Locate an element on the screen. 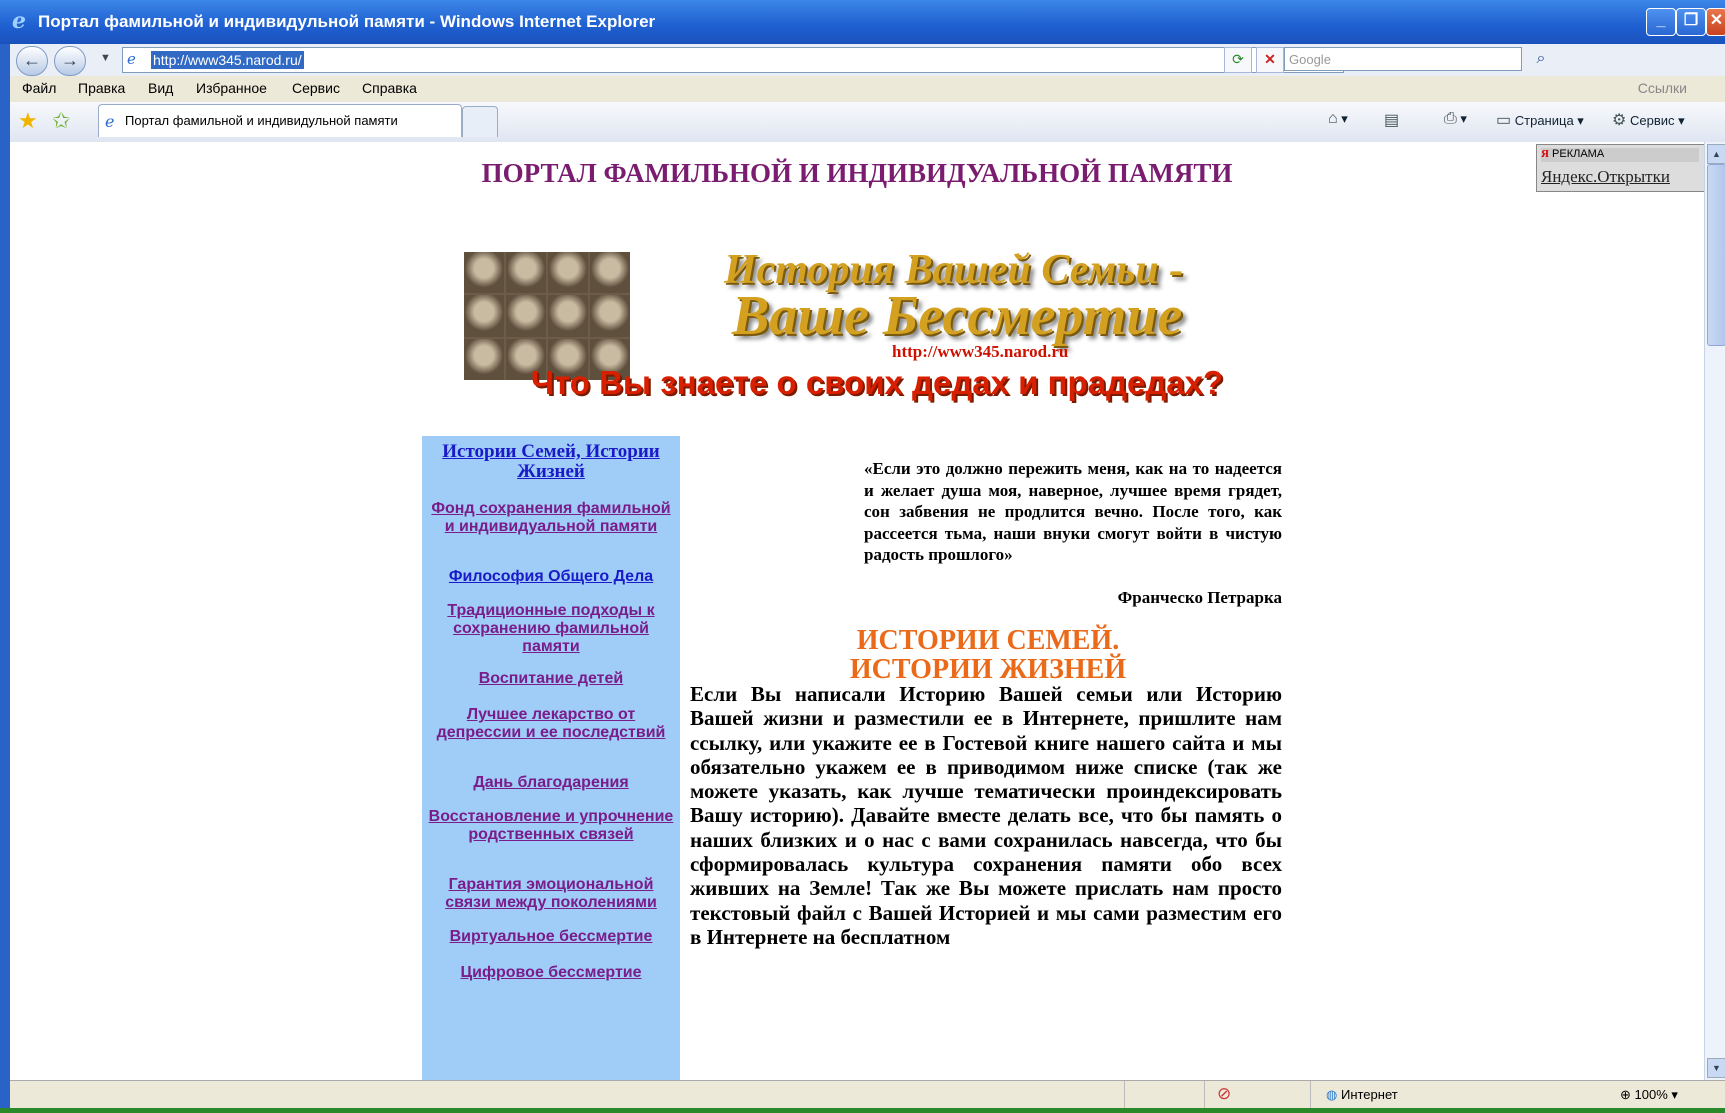 The width and height of the screenshot is (1725, 1113). status-bar: ⊘ ◍ Интернет ⊕ 100% ▾ is located at coordinates (867, 1094).